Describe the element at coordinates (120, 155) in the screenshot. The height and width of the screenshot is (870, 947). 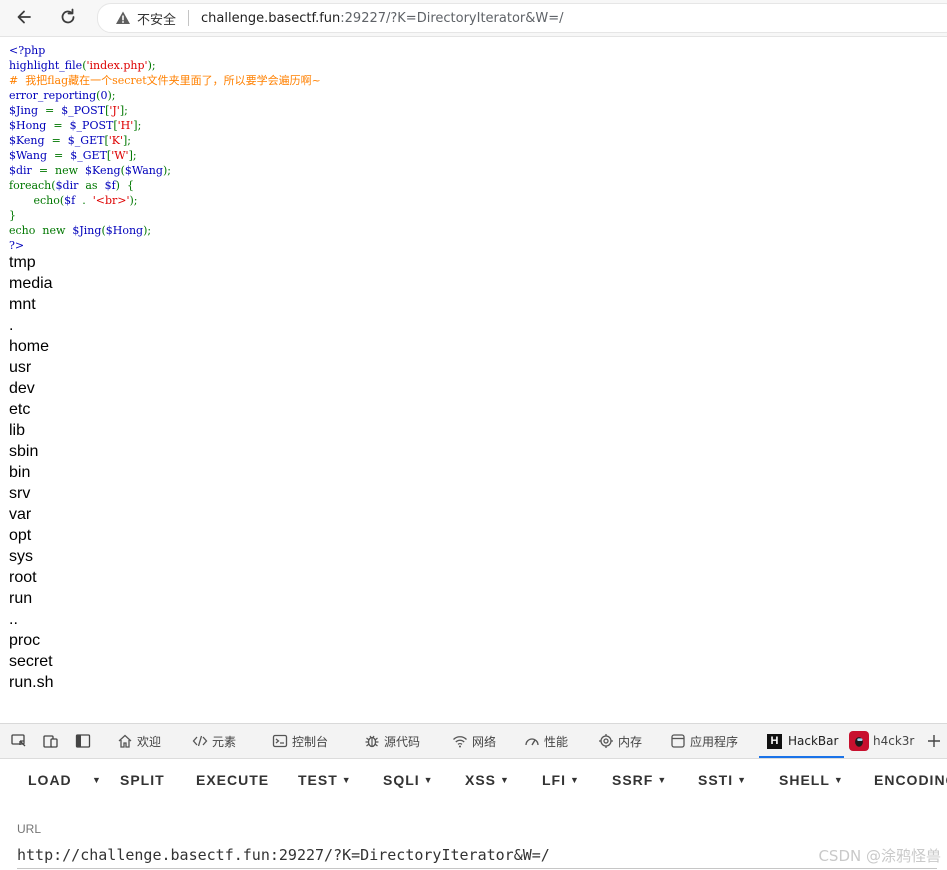
I see `code-token: 'W'` at that location.